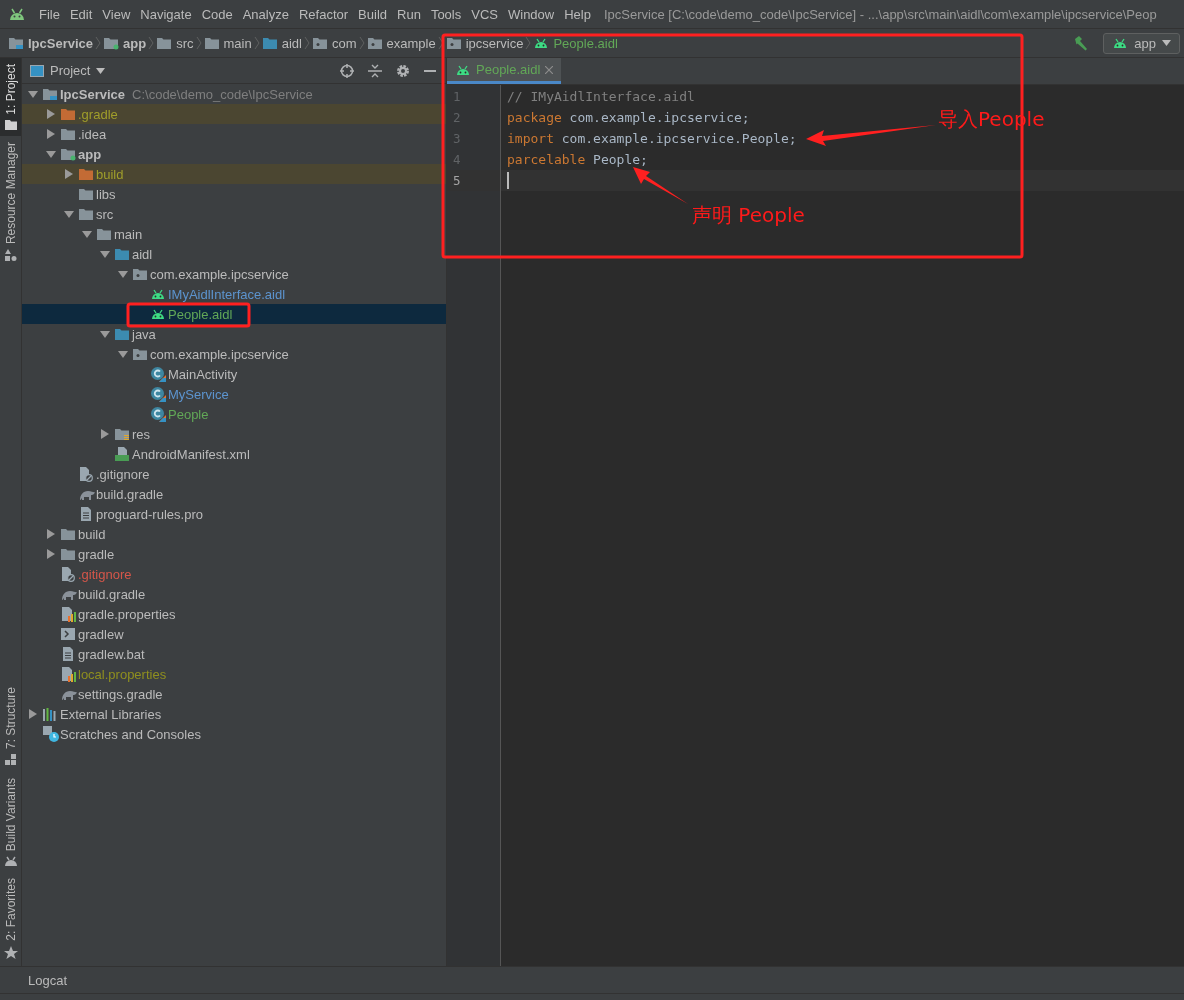 This screenshot has height=1000, width=1184. What do you see at coordinates (323, 14) in the screenshot?
I see `menu-item: Refactor` at bounding box center [323, 14].